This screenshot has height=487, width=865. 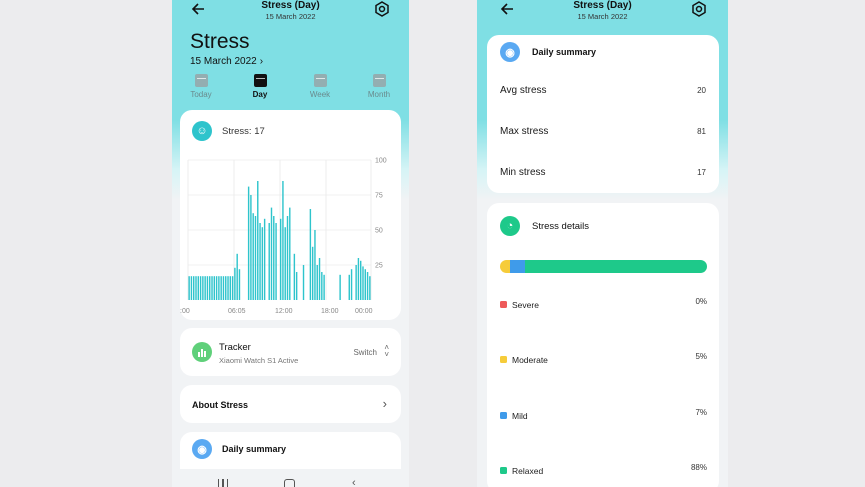 What do you see at coordinates (223, 483) in the screenshot?
I see `recent-apps-icon` at bounding box center [223, 483].